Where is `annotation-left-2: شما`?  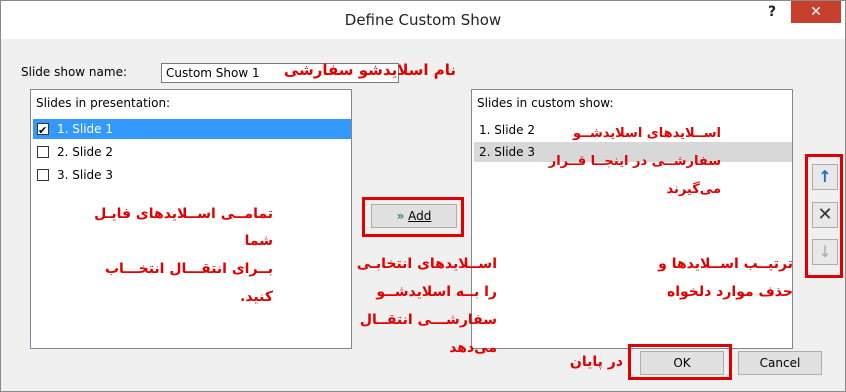 annotation-left-2: شما is located at coordinates (258, 241).